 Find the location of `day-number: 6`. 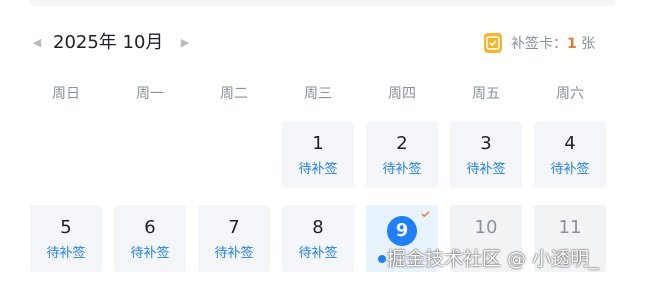

day-number: 6 is located at coordinates (150, 227).